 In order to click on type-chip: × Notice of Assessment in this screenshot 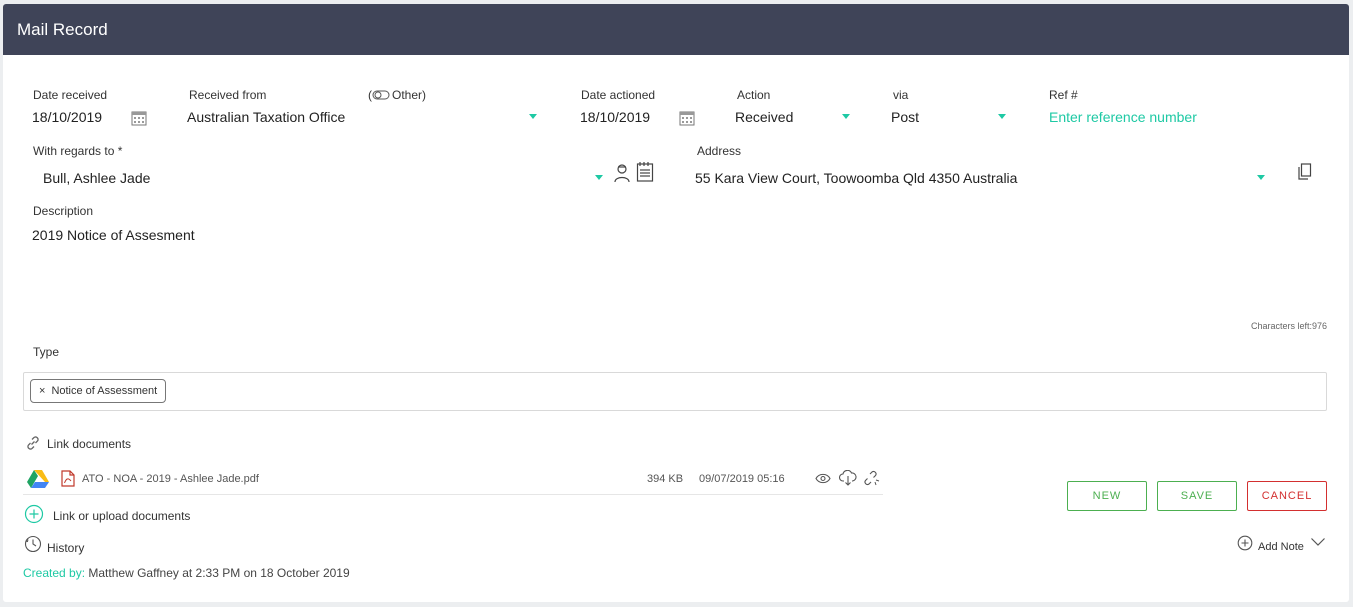, I will do `click(98, 391)`.